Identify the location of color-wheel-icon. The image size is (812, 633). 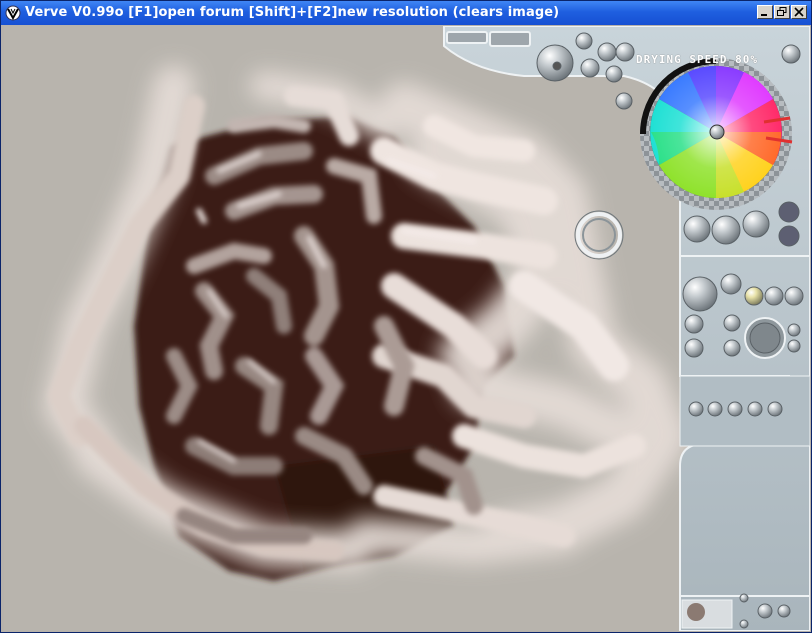
(716, 134).